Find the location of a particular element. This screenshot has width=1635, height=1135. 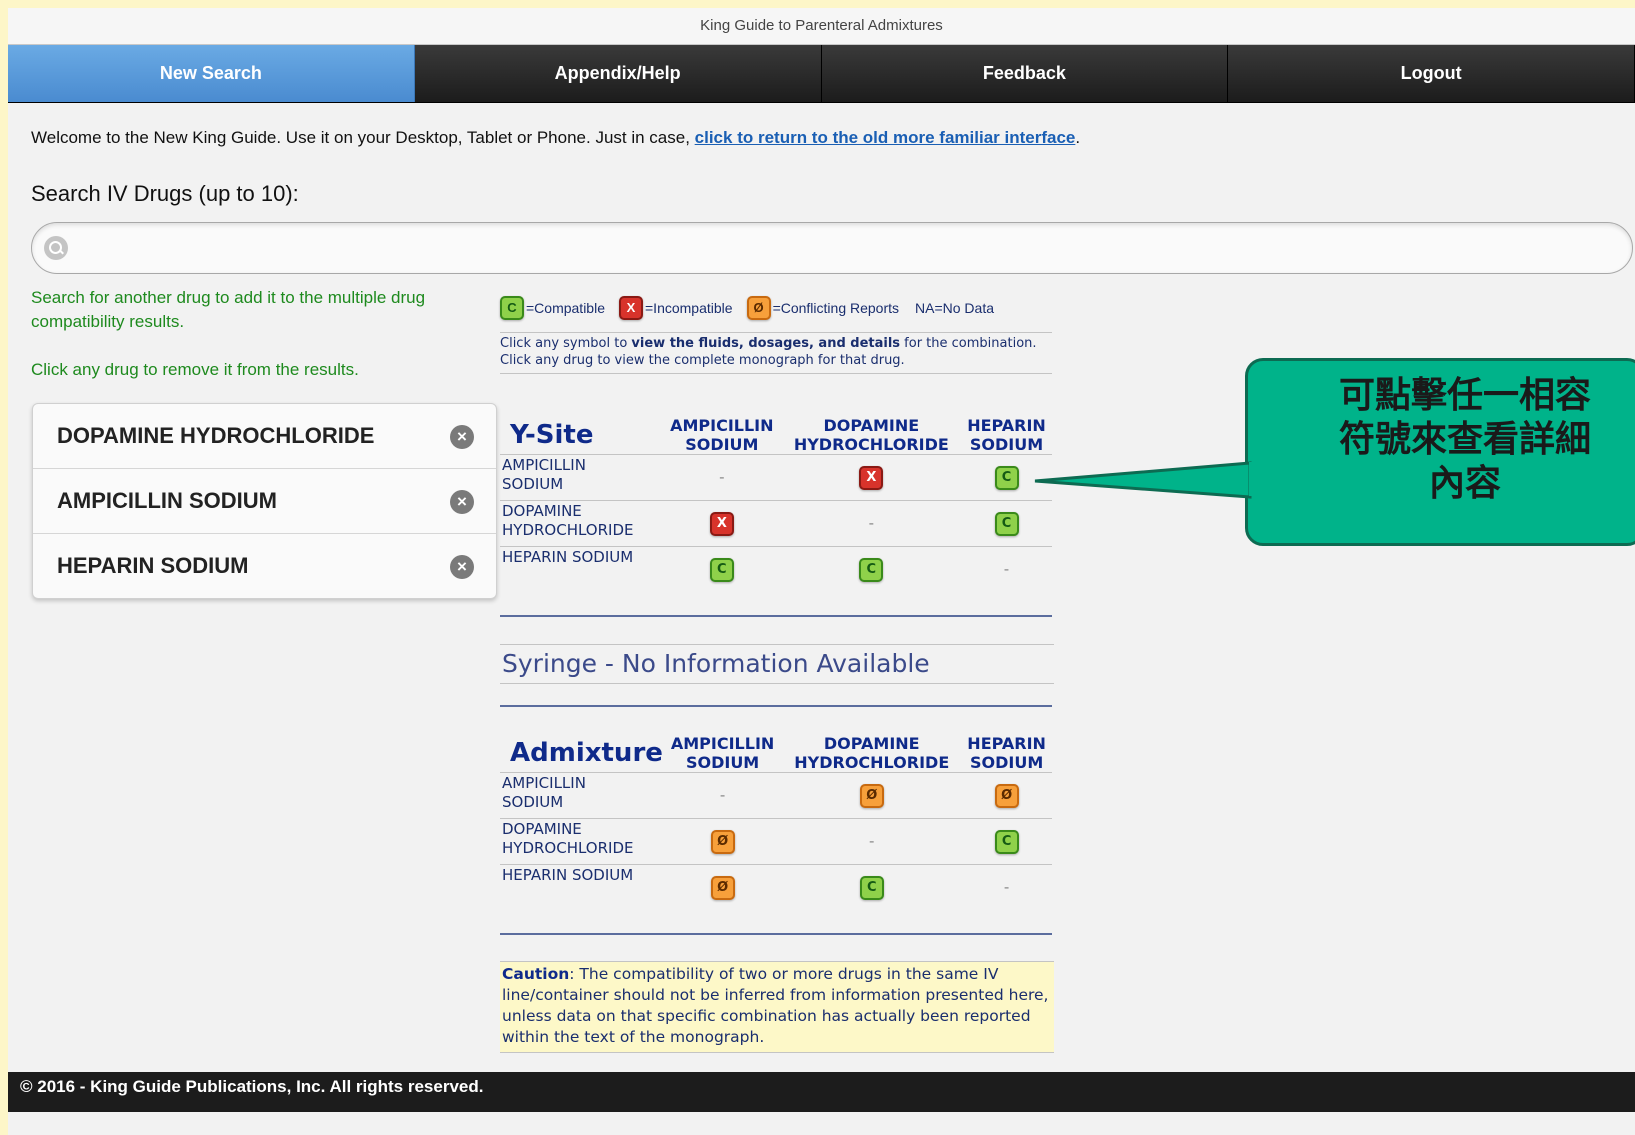

selected-drug-name: AMPICILLIN SODIUM is located at coordinates (167, 500).